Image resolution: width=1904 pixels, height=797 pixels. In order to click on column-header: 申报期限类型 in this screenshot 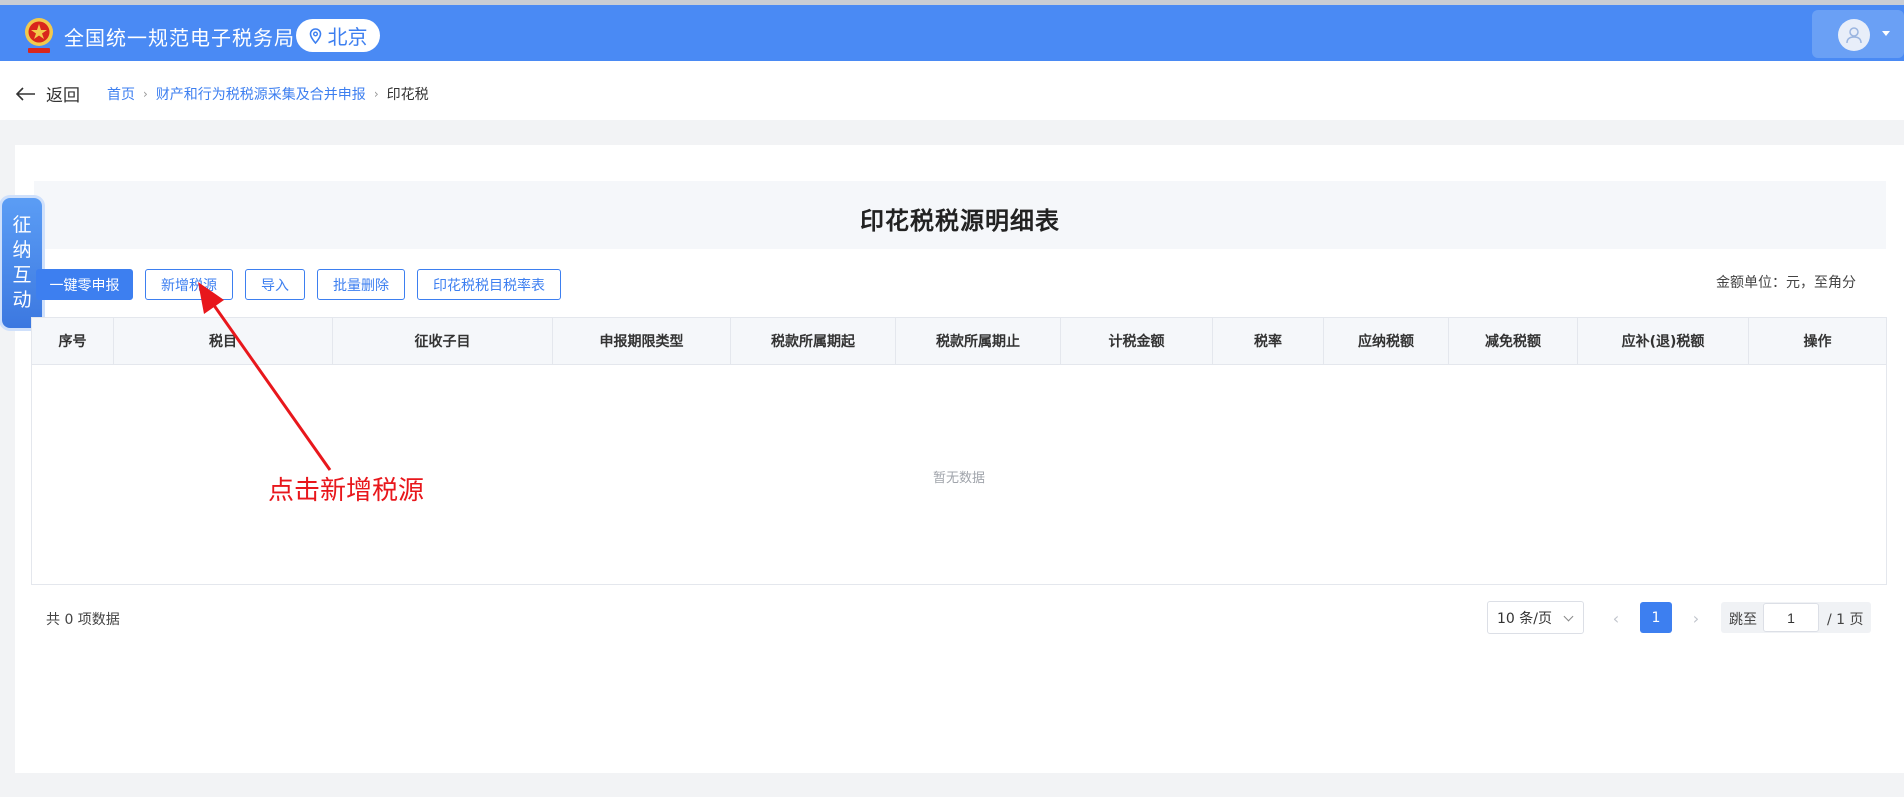, I will do `click(642, 341)`.